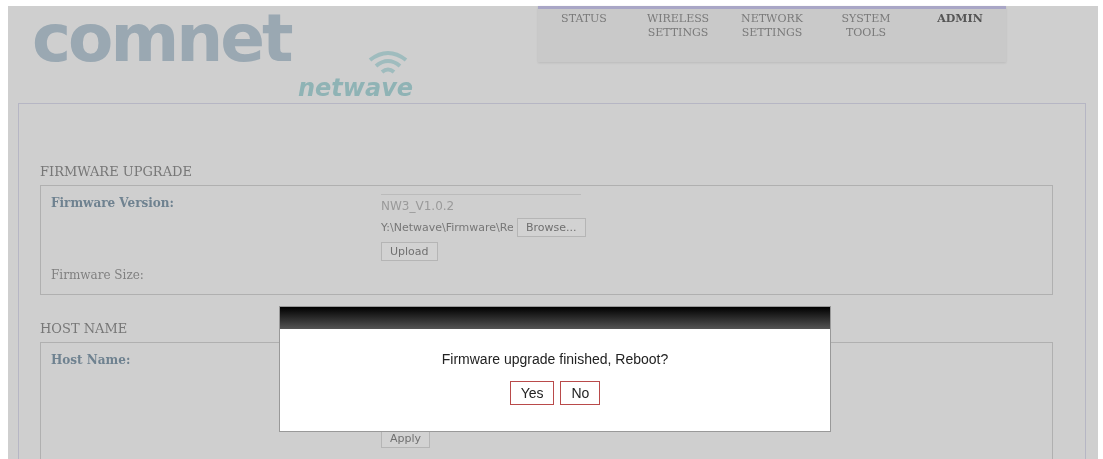 The image size is (1103, 459). What do you see at coordinates (866, 26) in the screenshot?
I see `nav-tab: SYSTEM TOOLS` at bounding box center [866, 26].